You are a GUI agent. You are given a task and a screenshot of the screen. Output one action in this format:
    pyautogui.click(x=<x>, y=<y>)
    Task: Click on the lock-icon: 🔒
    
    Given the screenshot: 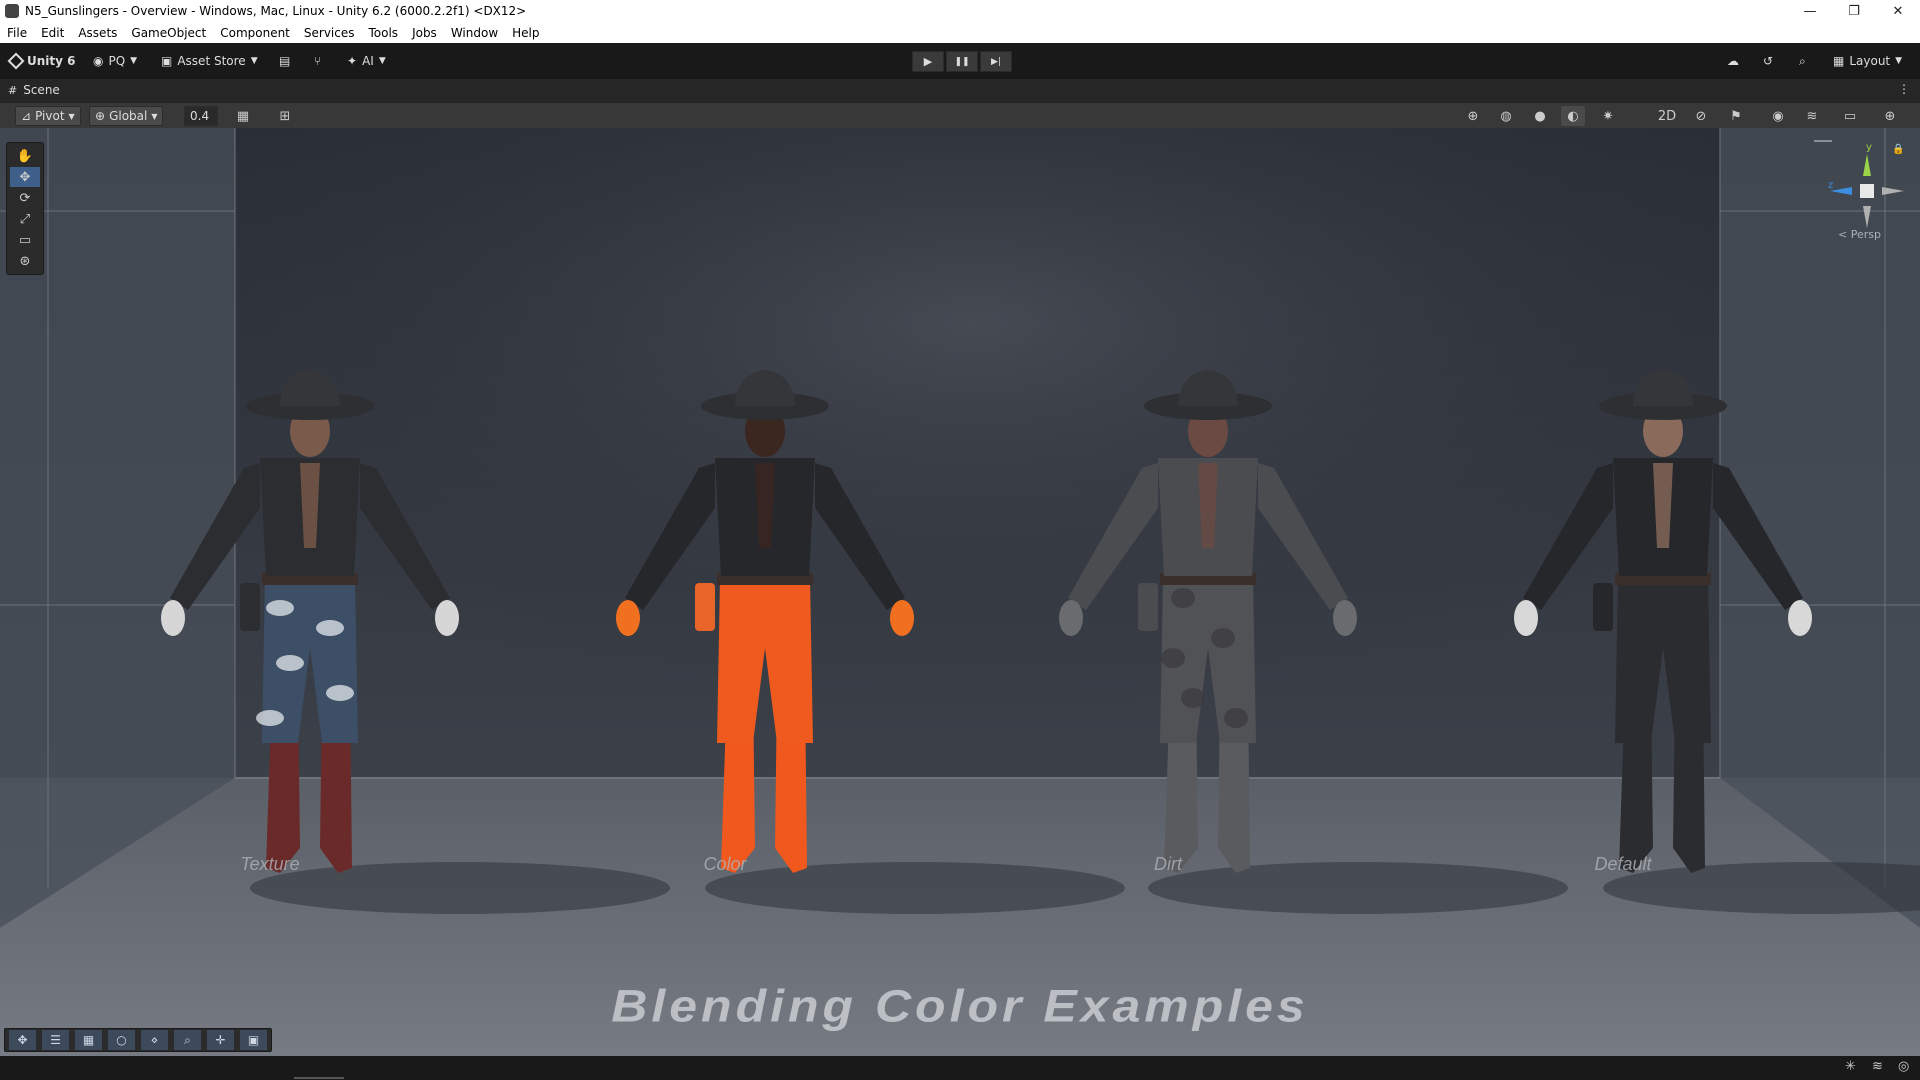 What is the action you would take?
    pyautogui.click(x=1898, y=149)
    